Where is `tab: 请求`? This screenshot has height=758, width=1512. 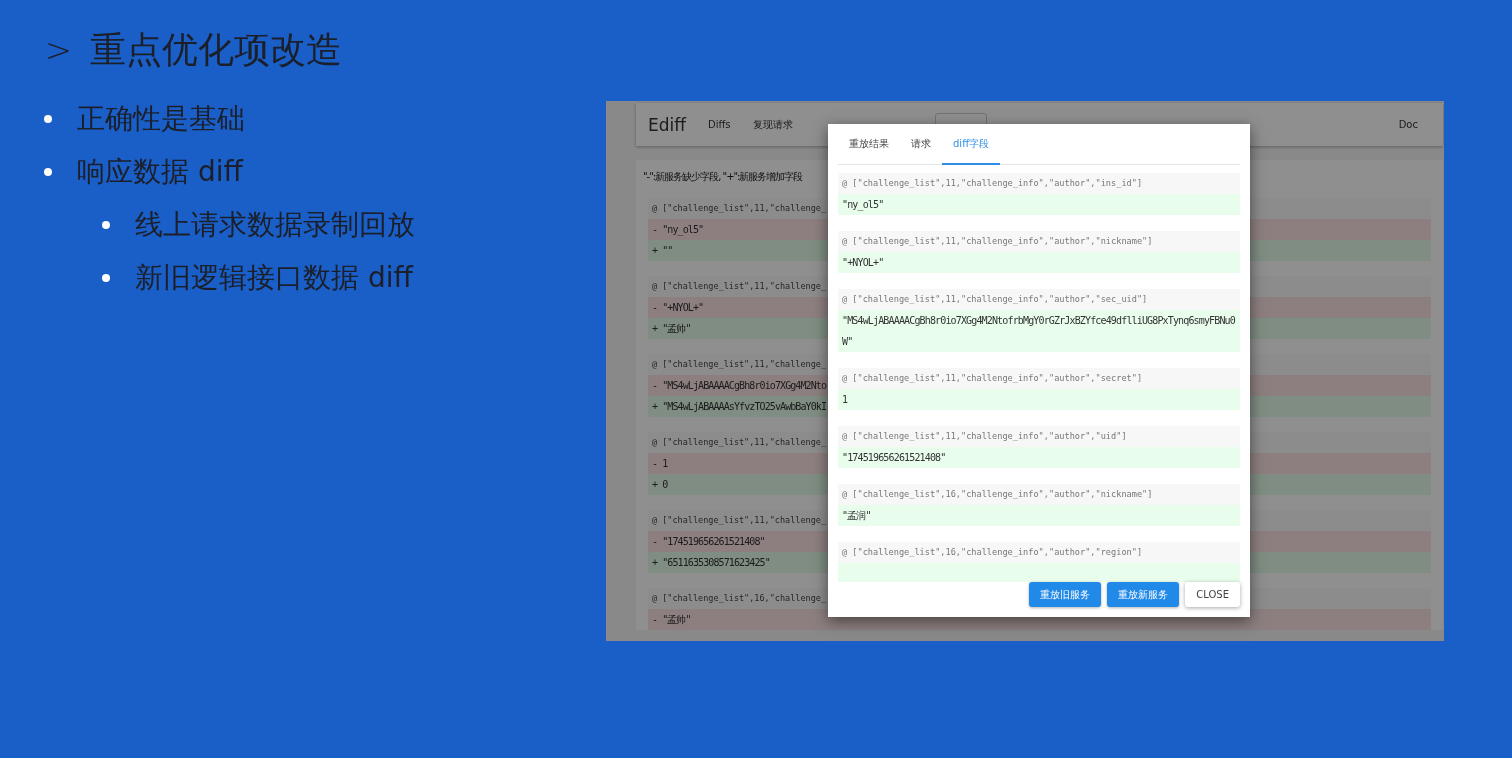
tab: 请求 is located at coordinates (921, 144).